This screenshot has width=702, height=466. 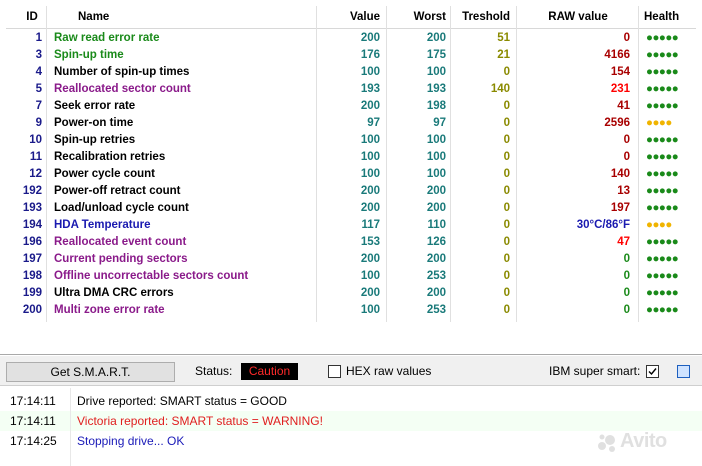 I want to click on cell-raw-value: 2596, so click(x=617, y=123).